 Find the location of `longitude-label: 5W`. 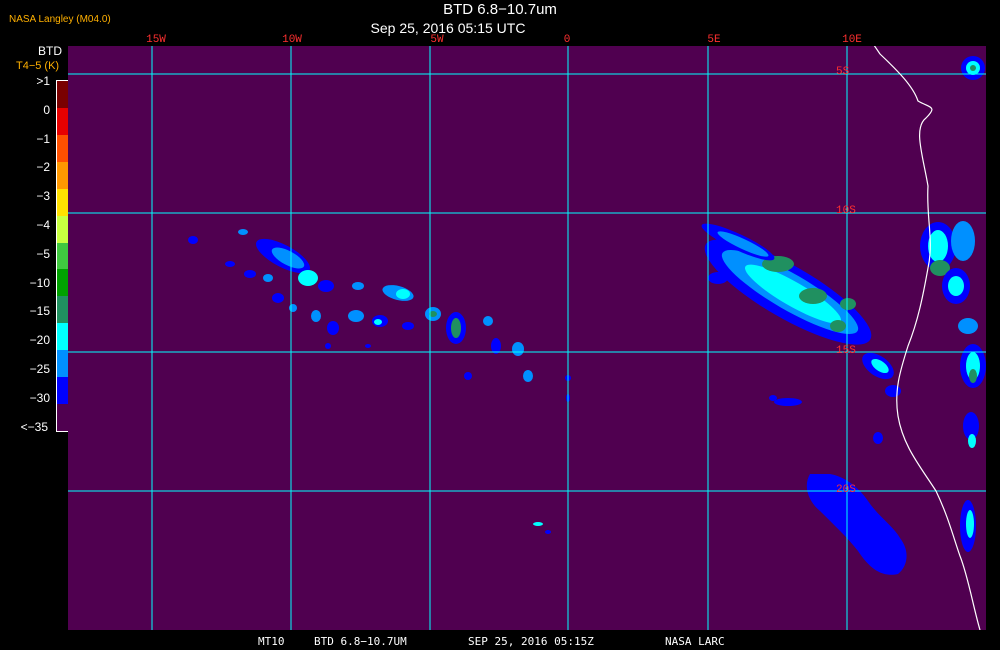

longitude-label: 5W is located at coordinates (437, 40).